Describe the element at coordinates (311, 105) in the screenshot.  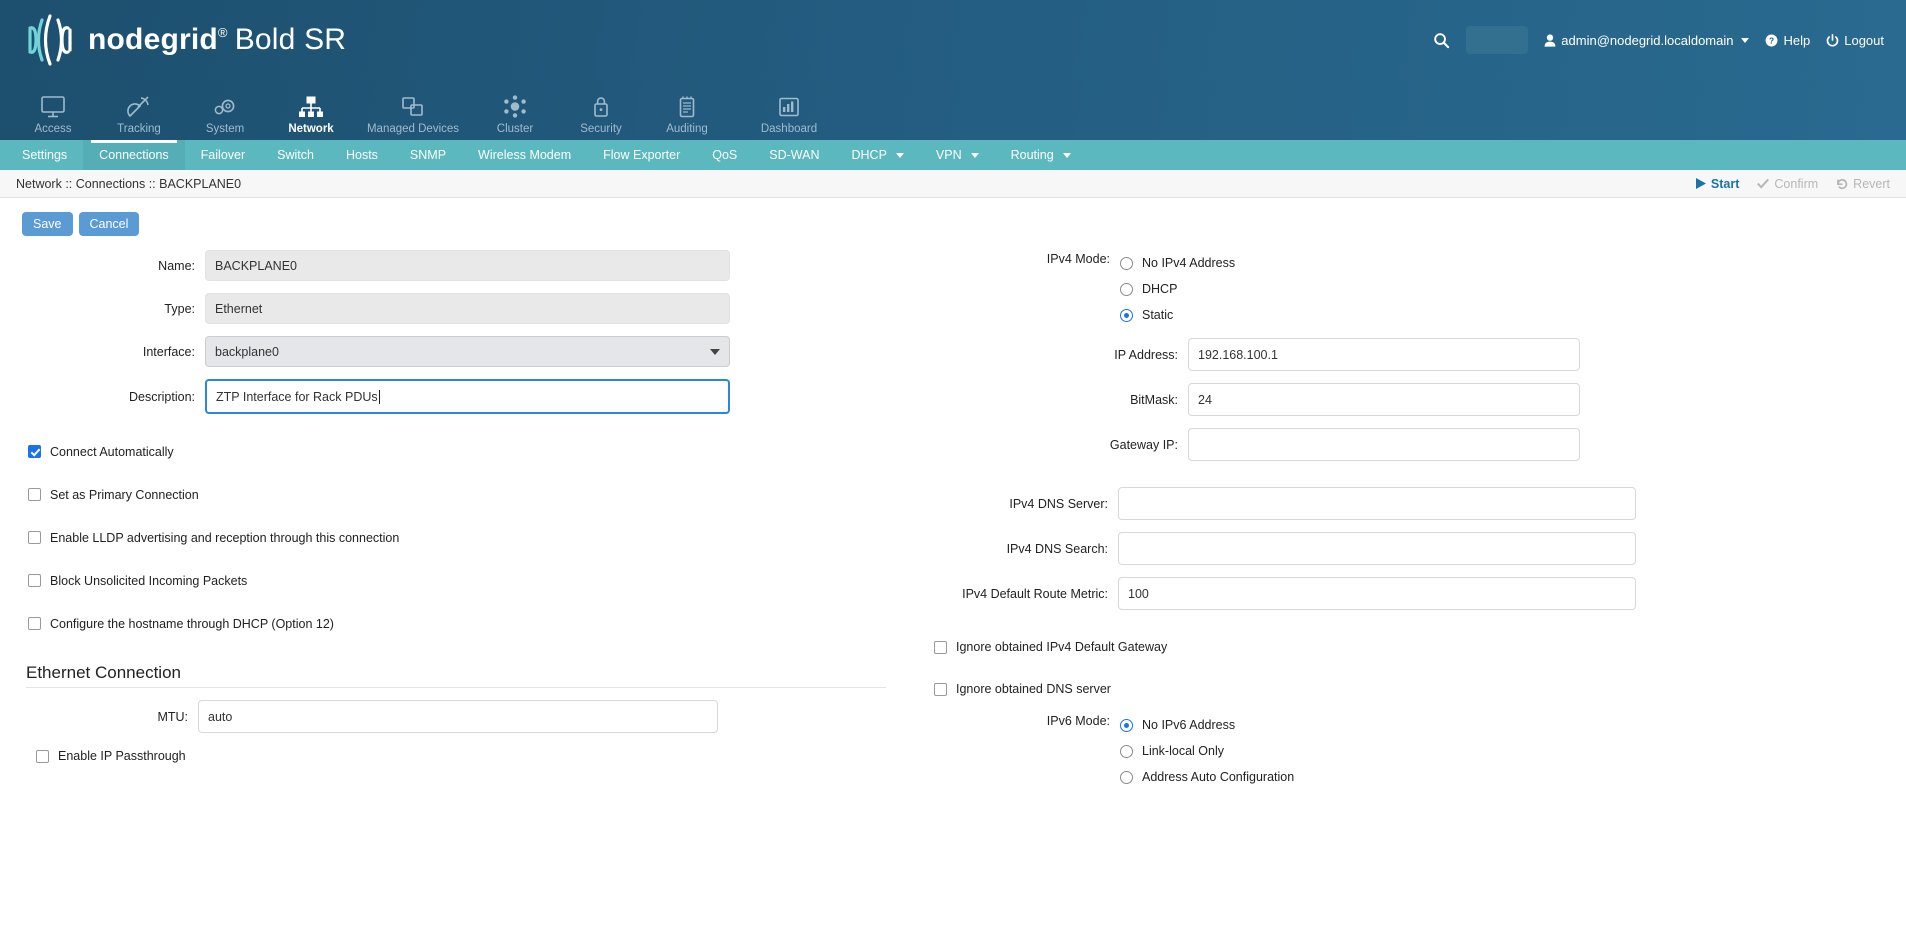
I see `network-tree-icon` at that location.